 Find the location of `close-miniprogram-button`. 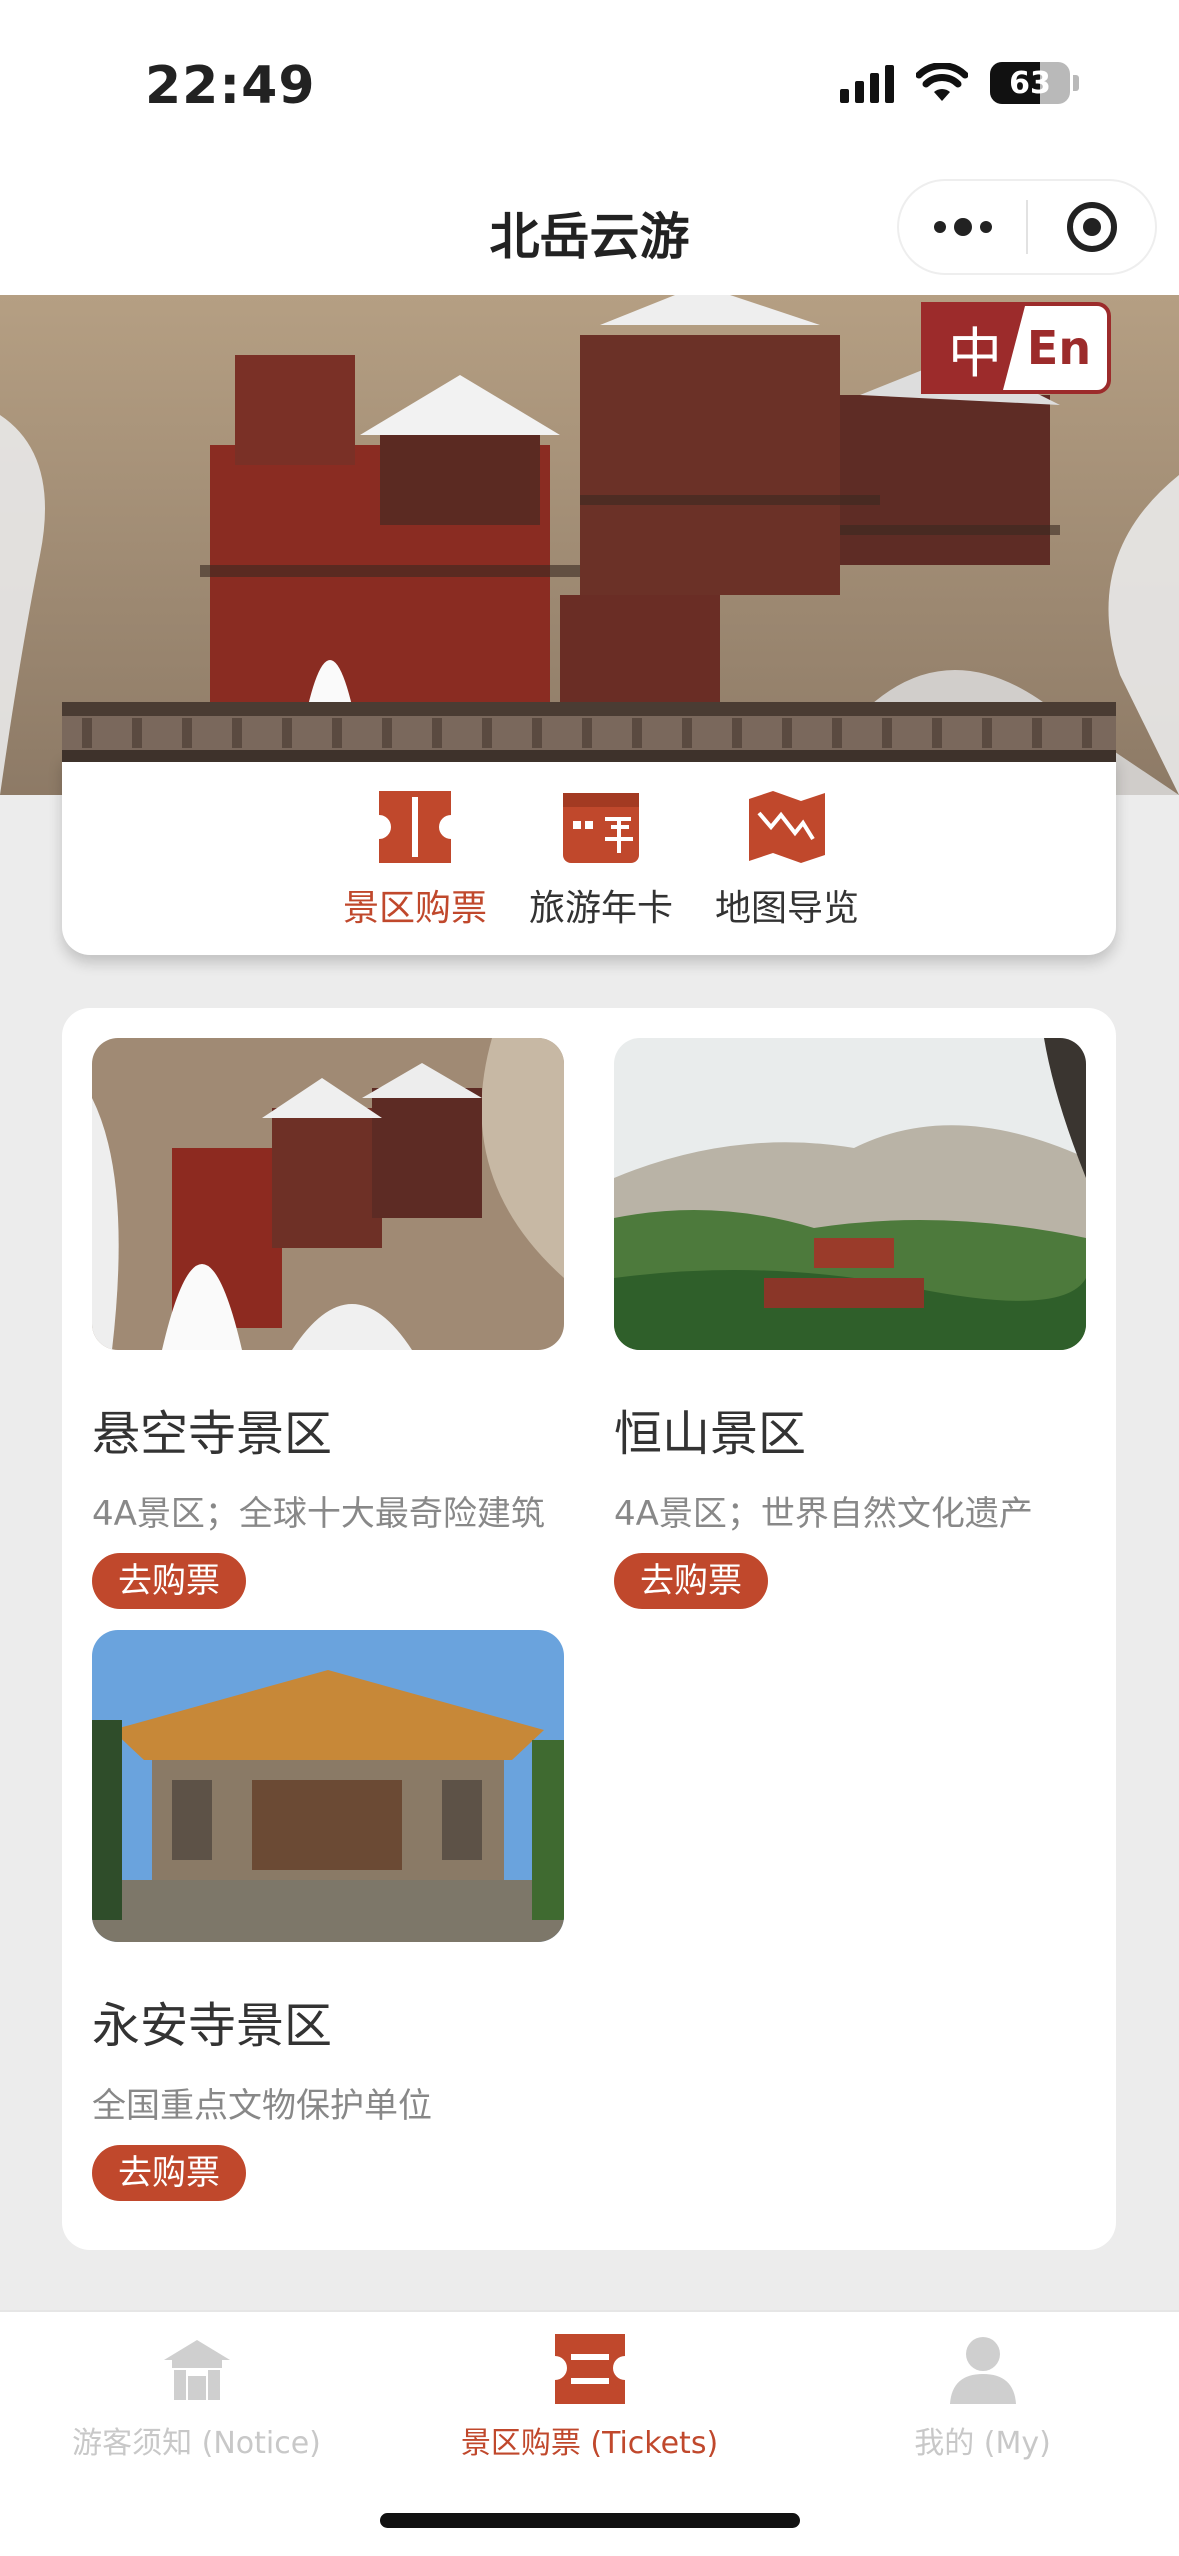

close-miniprogram-button is located at coordinates (1091, 227).